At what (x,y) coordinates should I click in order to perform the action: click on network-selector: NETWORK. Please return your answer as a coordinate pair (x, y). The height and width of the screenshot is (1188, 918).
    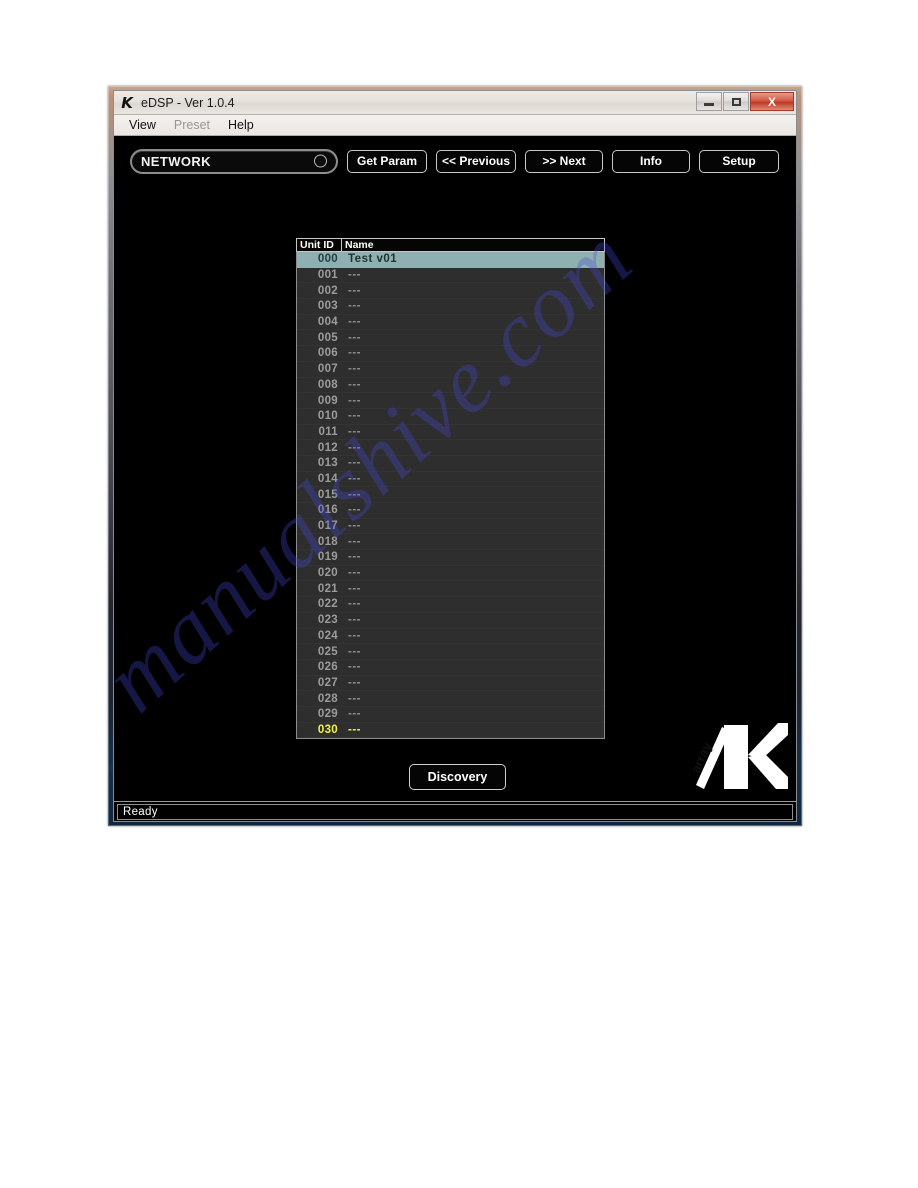
    Looking at the image, I should click on (234, 161).